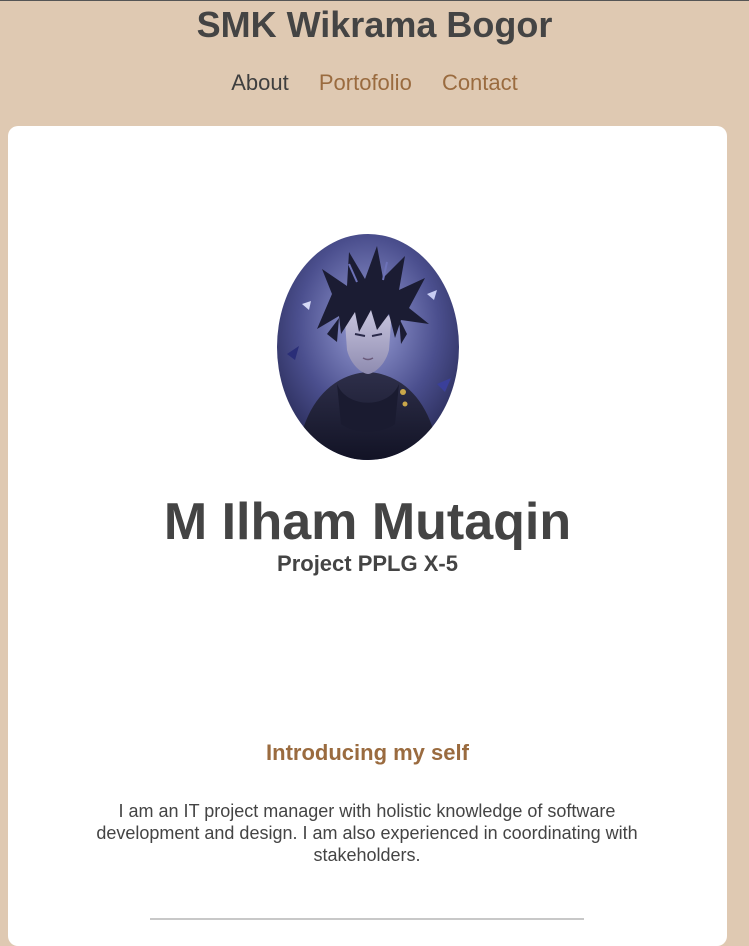 The height and width of the screenshot is (946, 749). Describe the element at coordinates (367, 919) in the screenshot. I see `section-divider` at that location.